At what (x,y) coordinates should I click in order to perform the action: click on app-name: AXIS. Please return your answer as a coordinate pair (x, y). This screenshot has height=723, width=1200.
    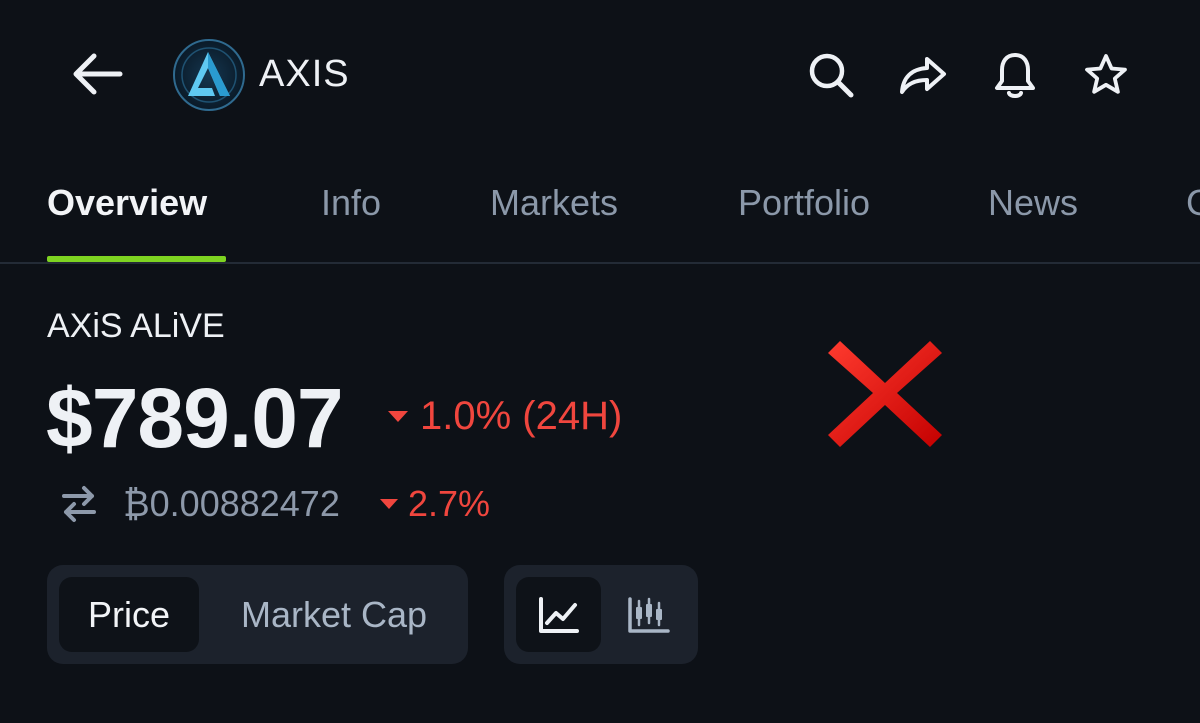
    Looking at the image, I should click on (304, 74).